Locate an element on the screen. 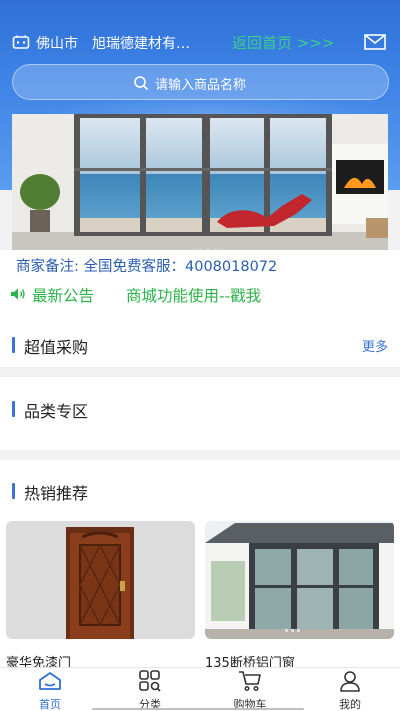 This screenshot has height=711, width=400. merchant-note: 商家备注: 全国免费客服：4008018072 is located at coordinates (147, 267).